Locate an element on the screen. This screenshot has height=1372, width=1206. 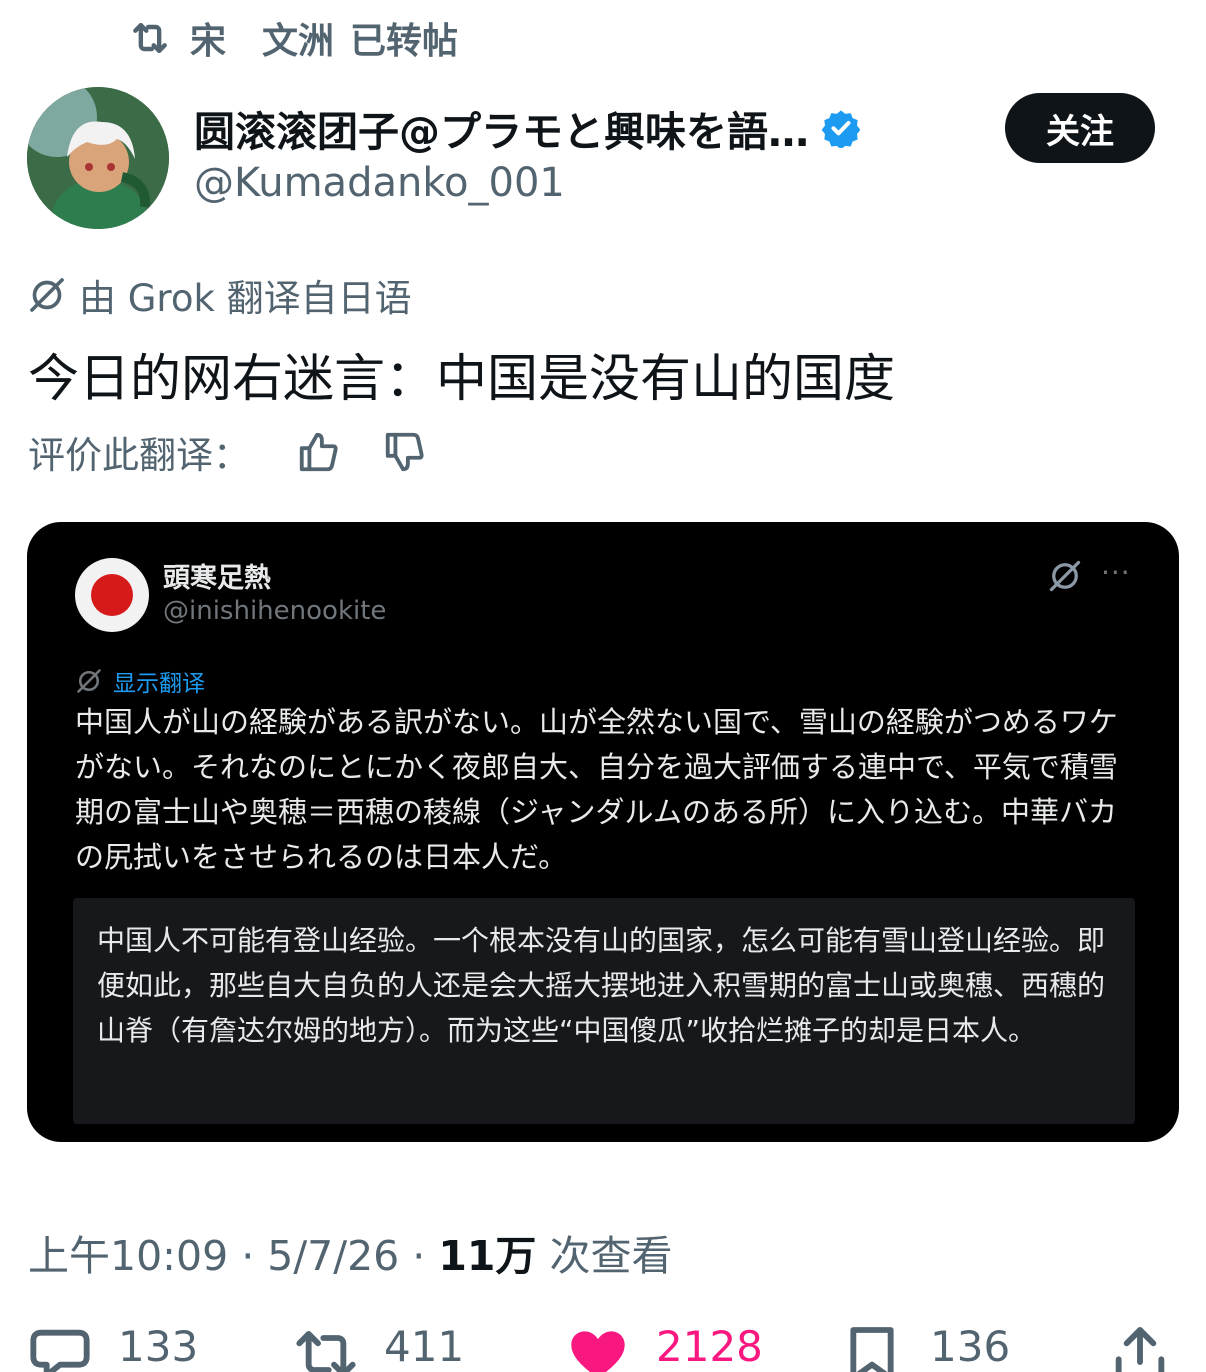
grok-translation-note: 由 Grok 翻译自日语 is located at coordinates (219, 295).